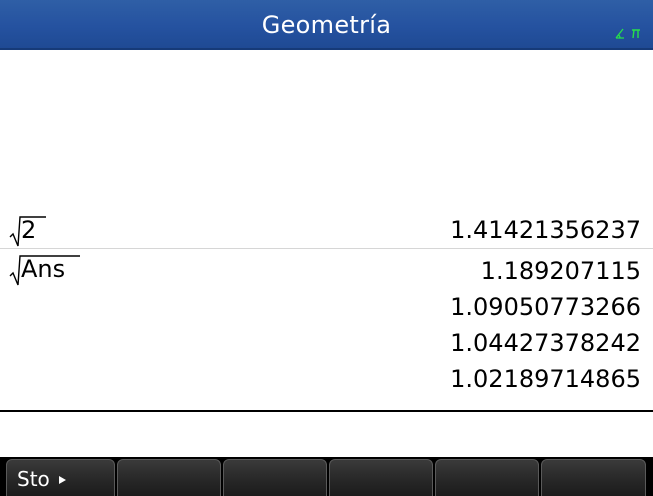 This screenshot has height=496, width=653. Describe the element at coordinates (169, 477) in the screenshot. I see `softkey-2-button` at that location.